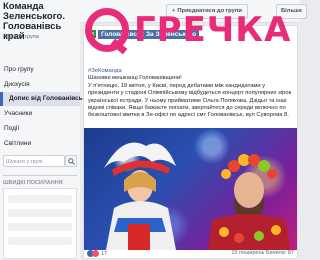 The height and width of the screenshot is (260, 320). I want to click on magnifier-icon, so click(107, 30).